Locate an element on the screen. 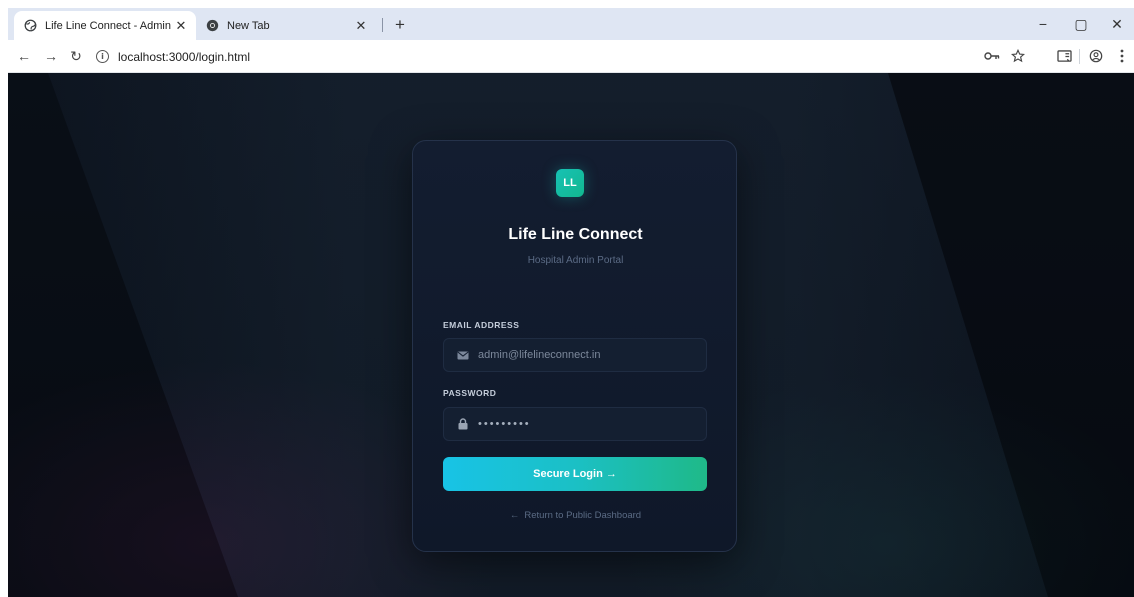  profile-icon is located at coordinates (1096, 56).